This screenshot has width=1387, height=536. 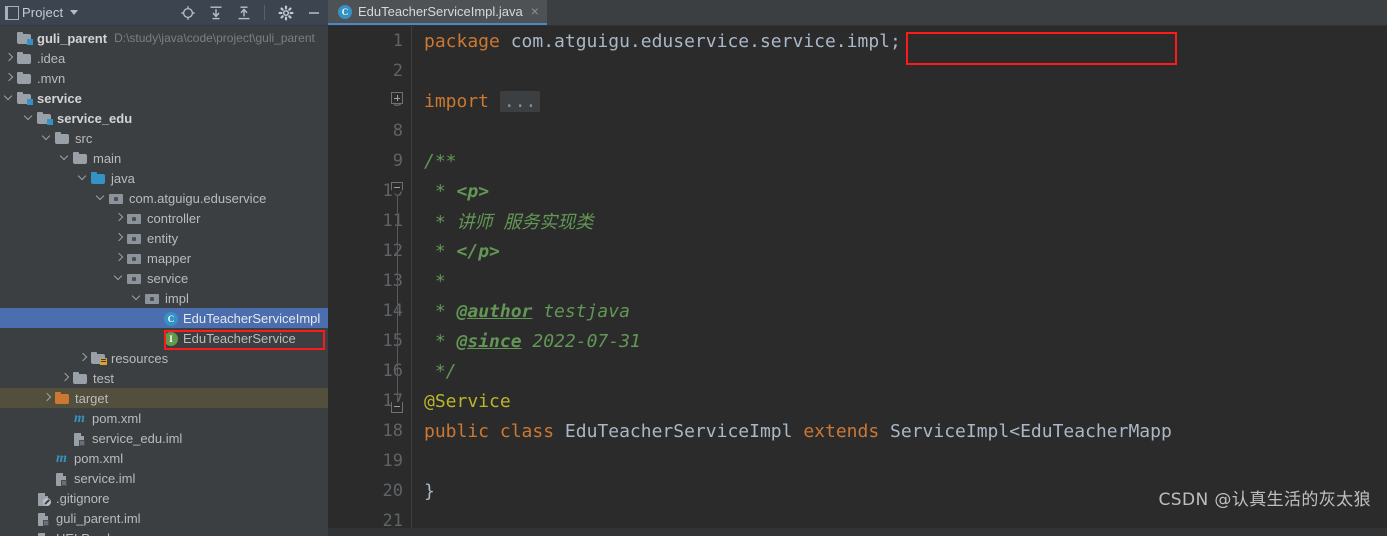 What do you see at coordinates (164, 318) in the screenshot?
I see `tree-node-eduteacherserviceimpl: C EduTeacherServiceImpl` at bounding box center [164, 318].